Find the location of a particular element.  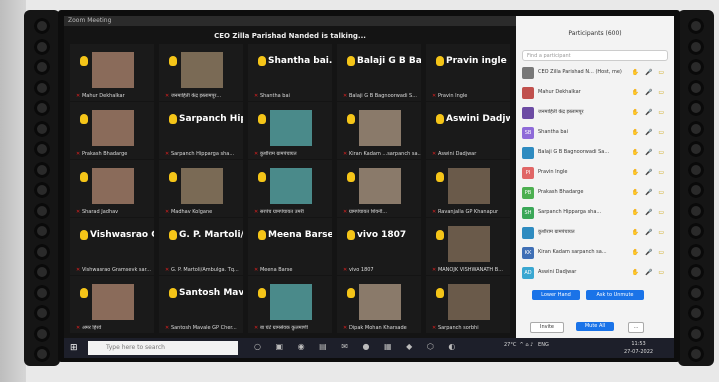

clock-time: 11:53 is located at coordinates (638, 344).